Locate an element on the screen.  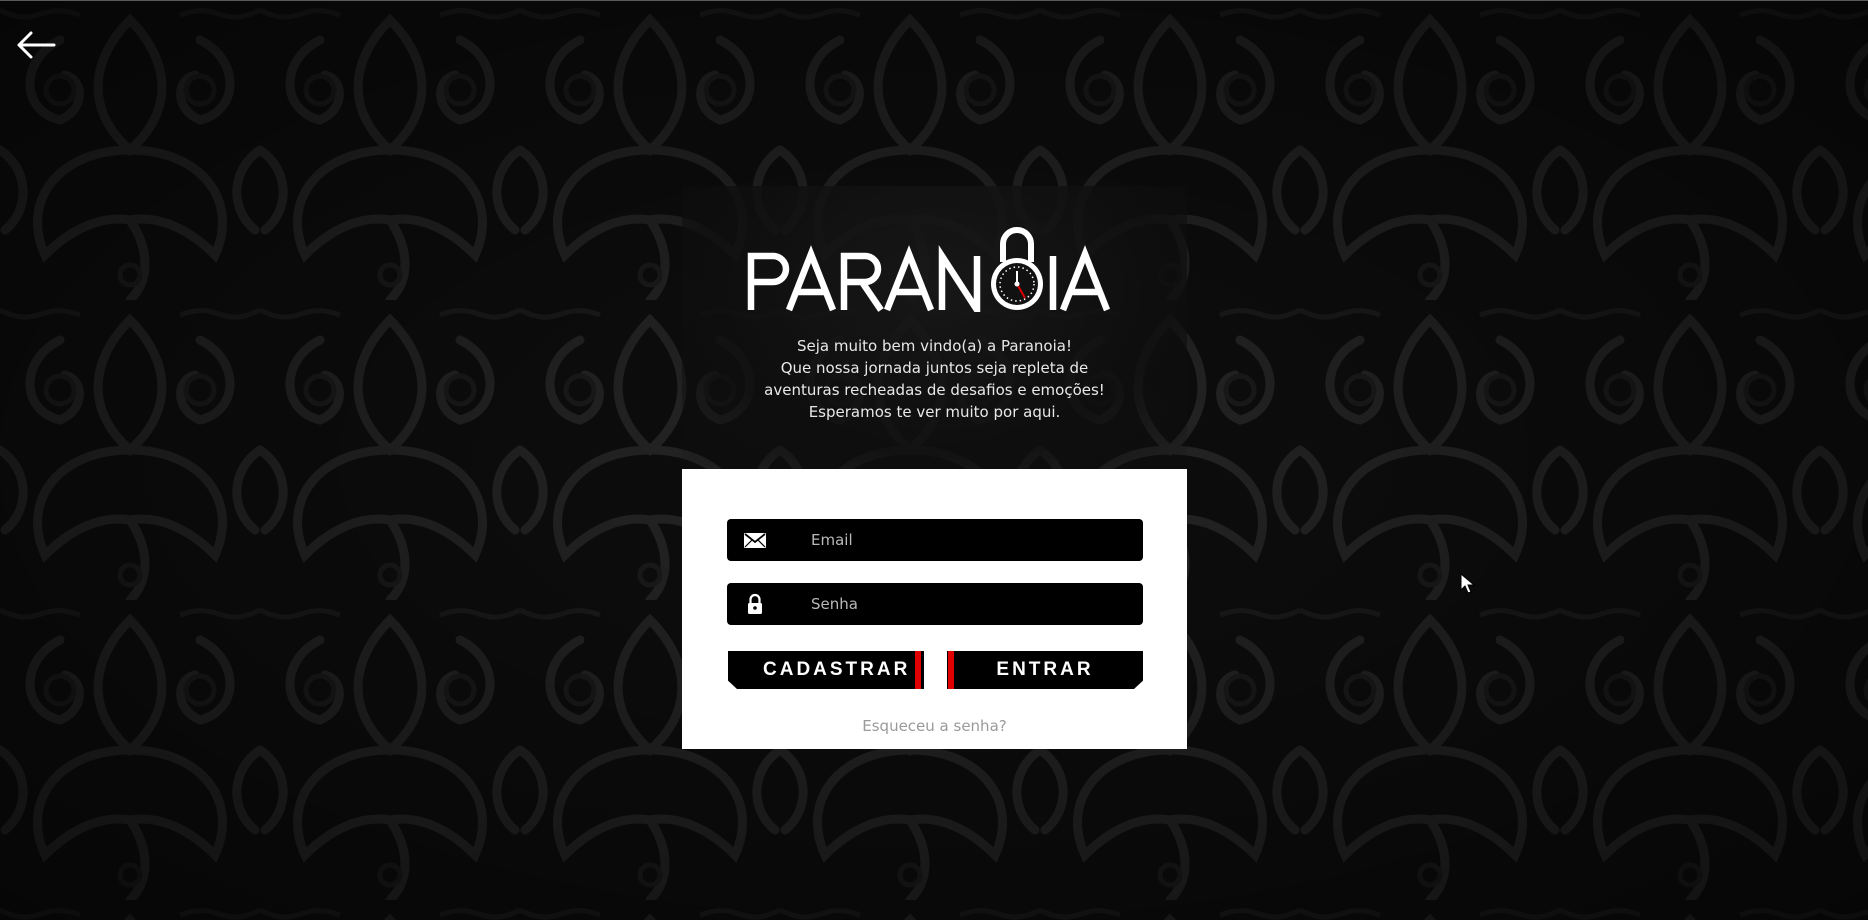
login-button-label: ENTRAR is located at coordinates (1045, 669).